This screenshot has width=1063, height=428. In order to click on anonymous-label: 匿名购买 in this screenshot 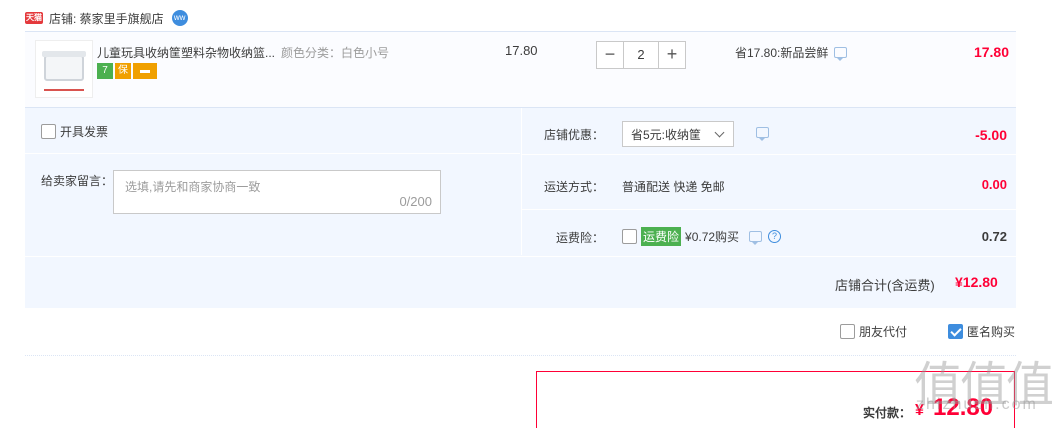, I will do `click(991, 332)`.